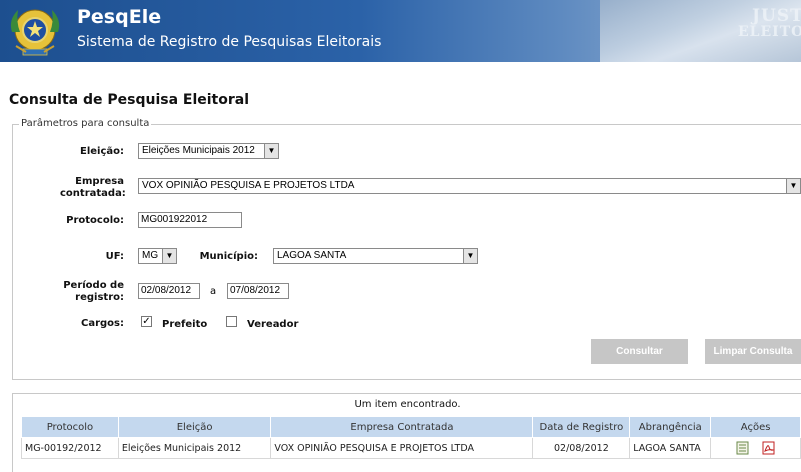 This screenshot has width=801, height=472. I want to click on empresa-label: Empresa contratada:, so click(93, 188).